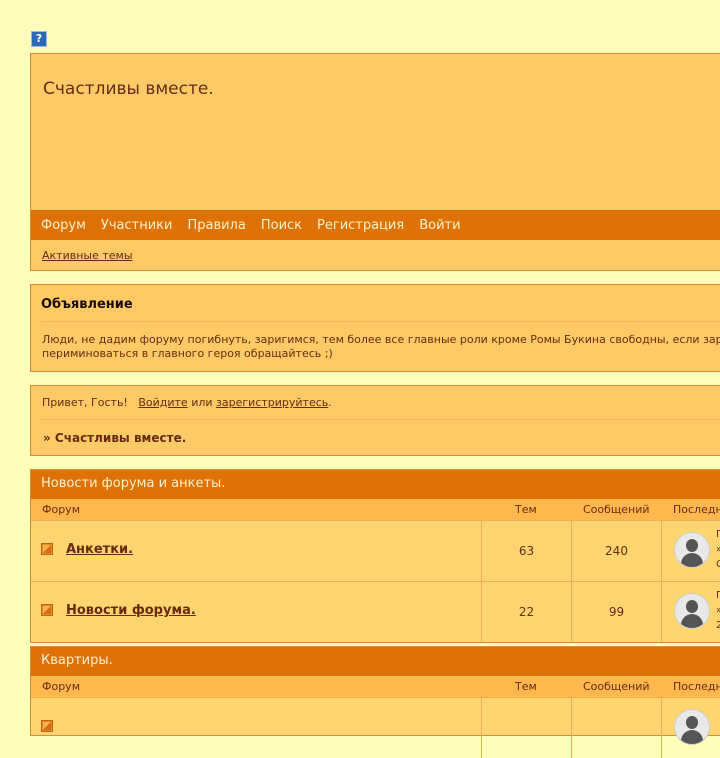  I want to click on category-title: Квартиры., so click(375, 661).